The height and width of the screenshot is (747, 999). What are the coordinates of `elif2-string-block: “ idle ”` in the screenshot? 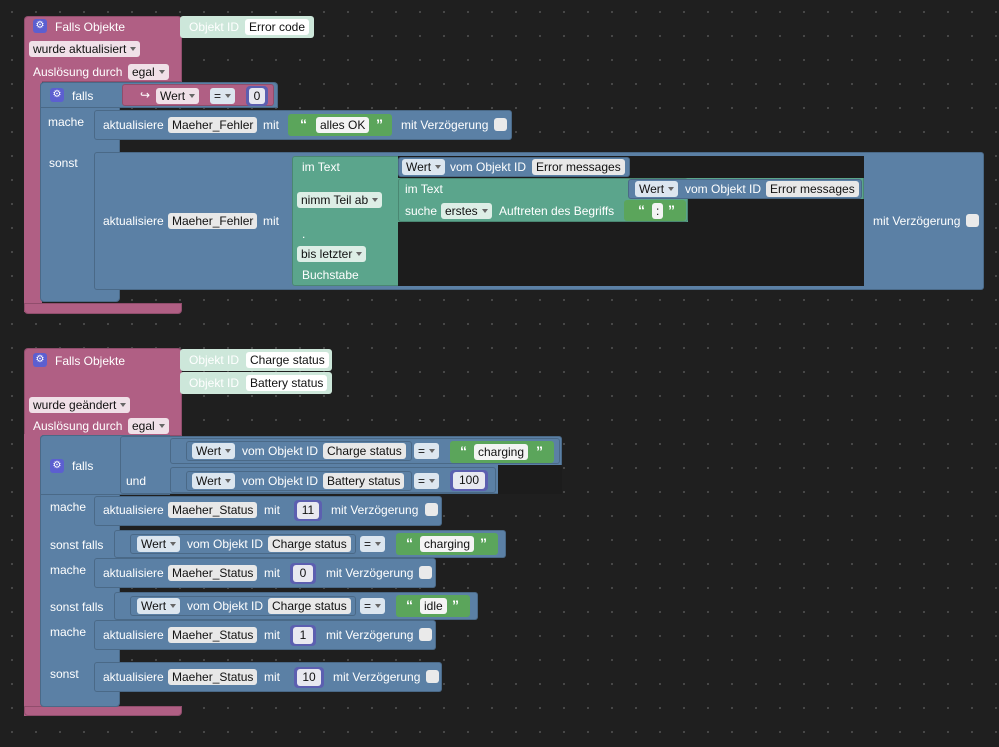 It's located at (433, 606).